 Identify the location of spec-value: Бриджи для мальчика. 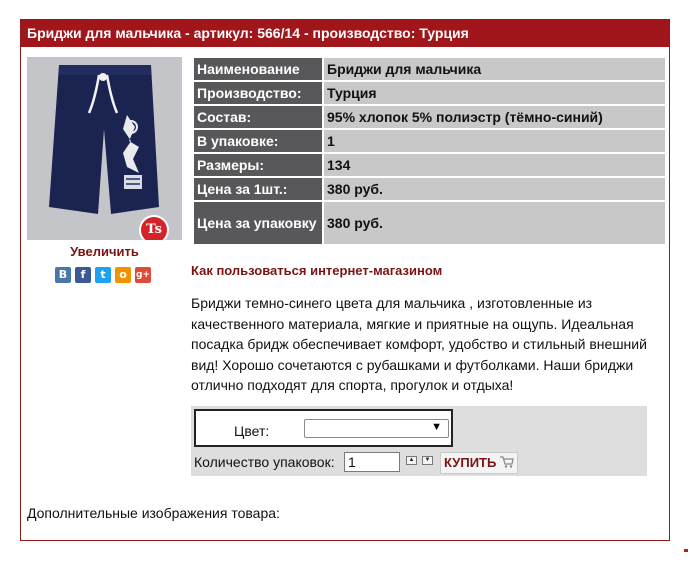
(494, 69).